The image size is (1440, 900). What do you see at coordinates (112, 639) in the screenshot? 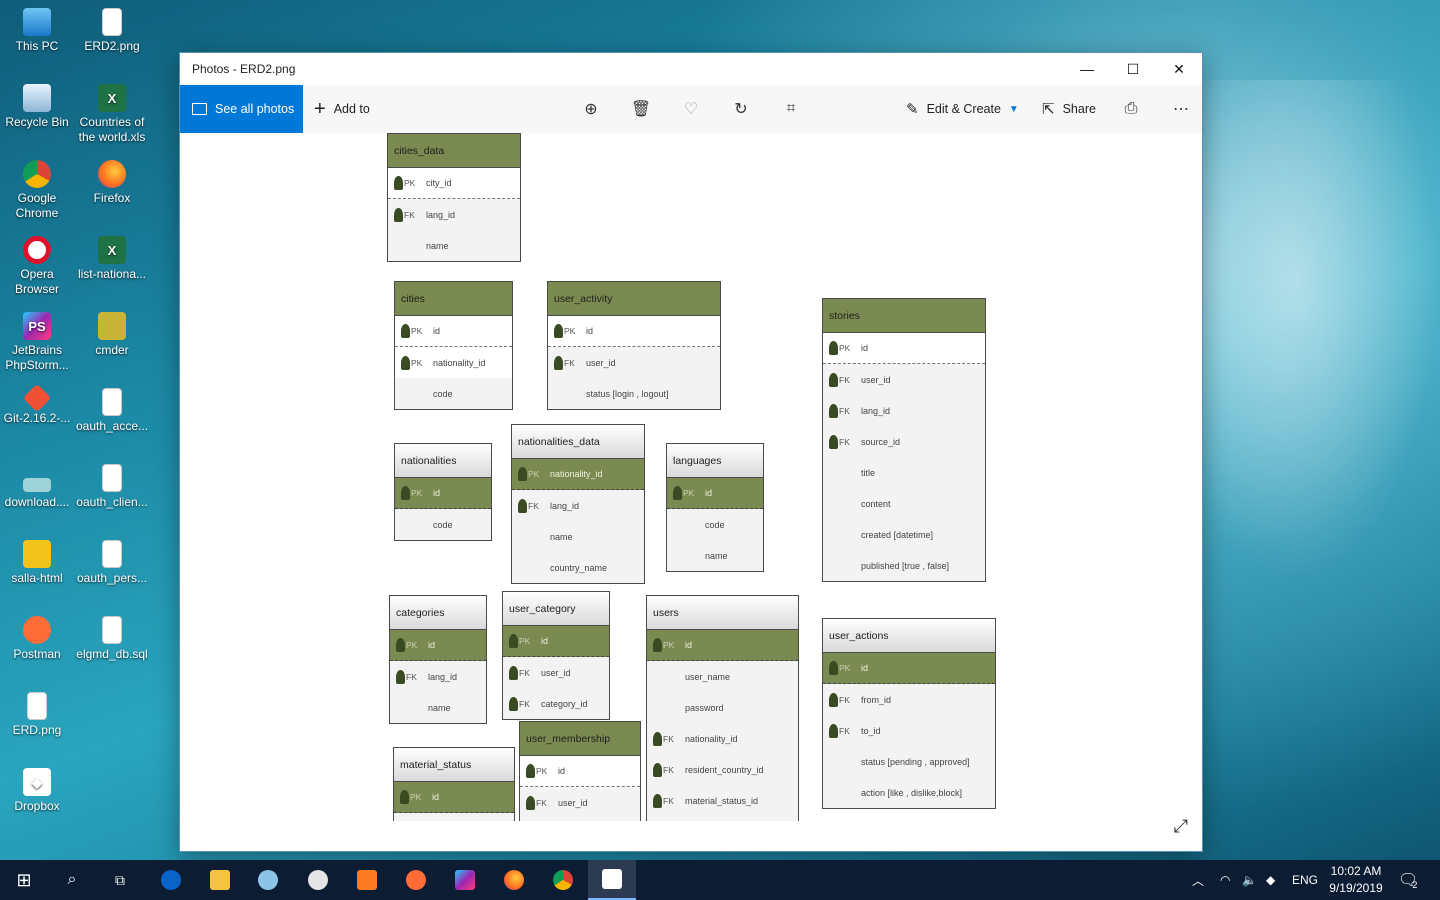
I see `desktop-icon-elgmd-db: elgmd_db.sql` at bounding box center [112, 639].